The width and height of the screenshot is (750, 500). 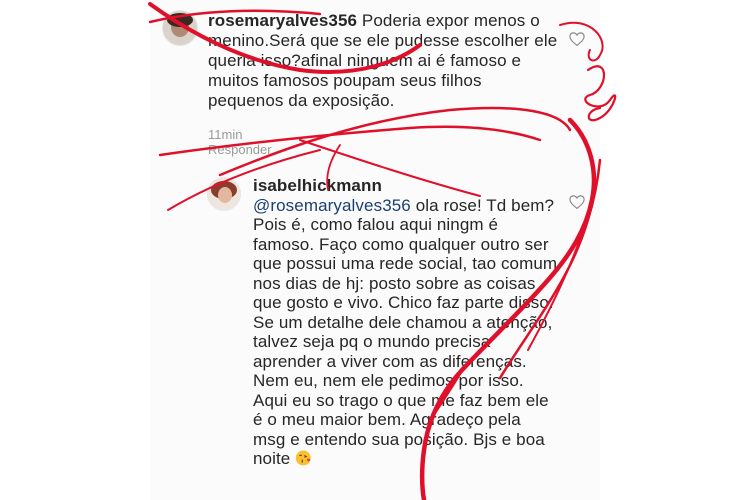 I want to click on comment-meta: 11min Responder, so click(x=246, y=142).